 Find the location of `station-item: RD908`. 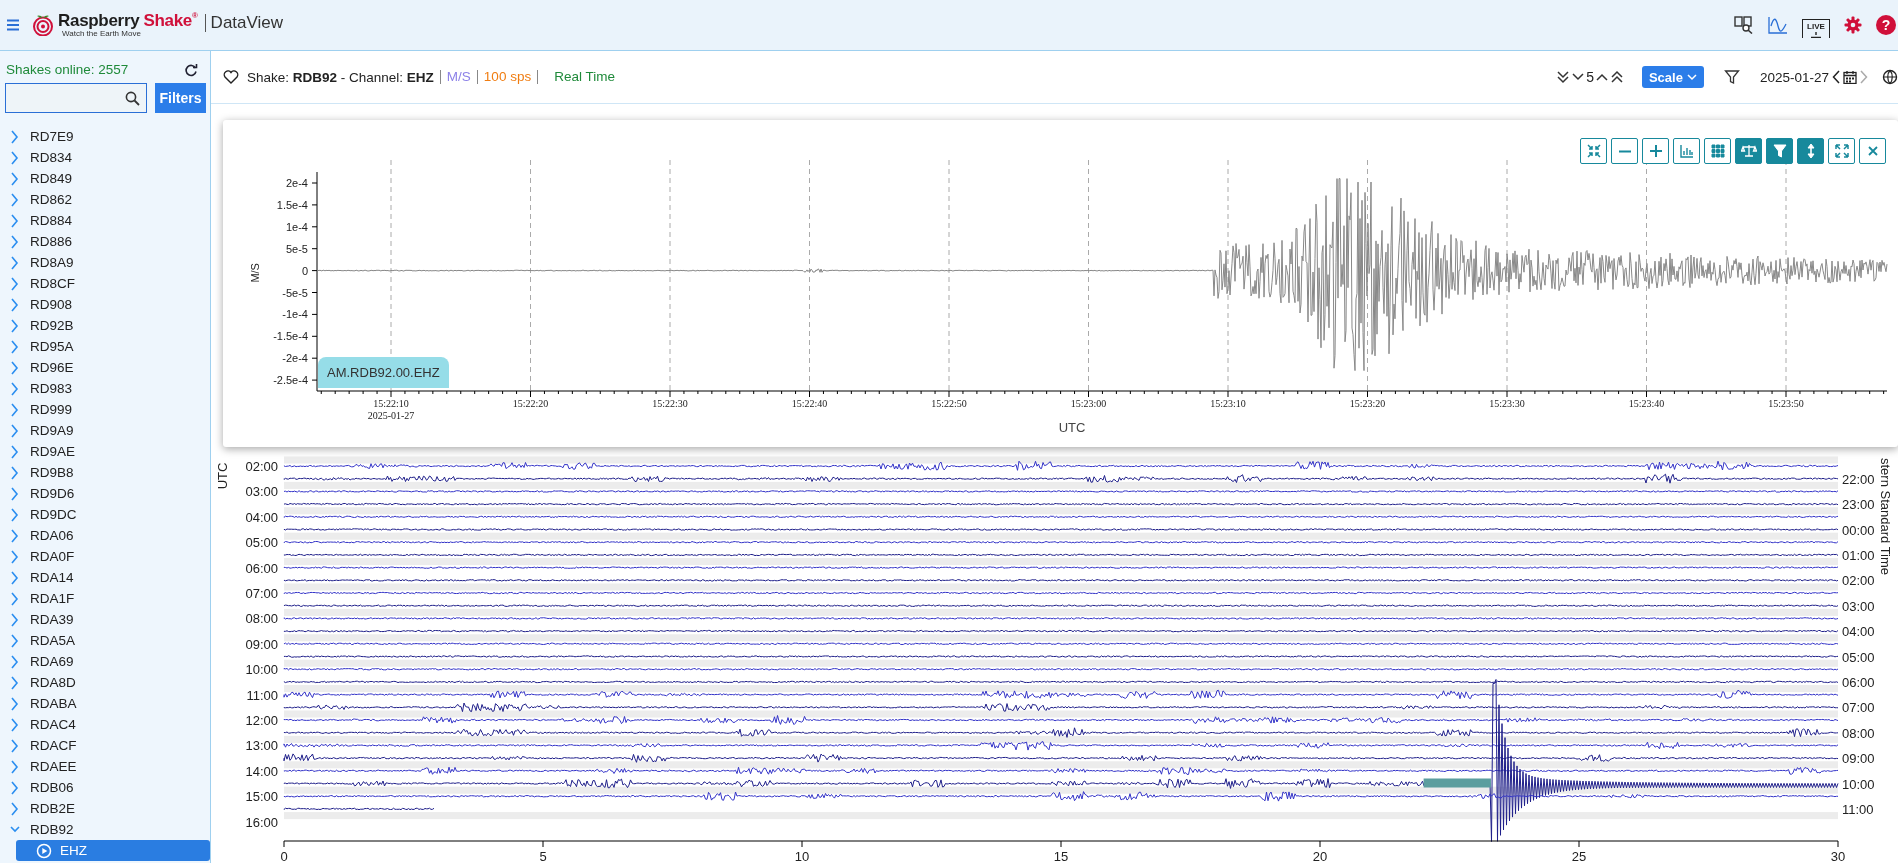

station-item: RD908 is located at coordinates (105, 304).